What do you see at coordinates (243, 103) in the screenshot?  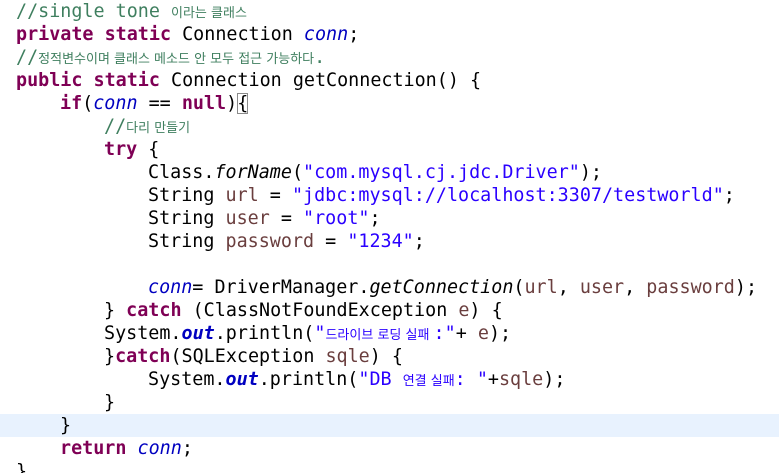 I see `matching-bracket: {` at bounding box center [243, 103].